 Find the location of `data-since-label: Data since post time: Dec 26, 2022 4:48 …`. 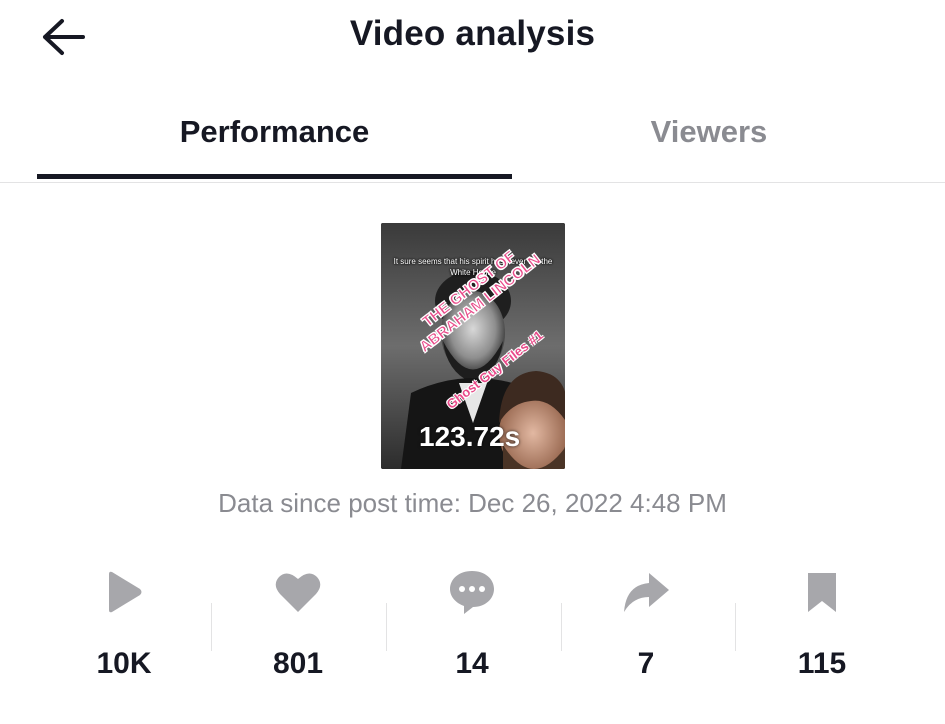

data-since-label: Data since post time: Dec 26, 2022 4:48 … is located at coordinates (472, 503).